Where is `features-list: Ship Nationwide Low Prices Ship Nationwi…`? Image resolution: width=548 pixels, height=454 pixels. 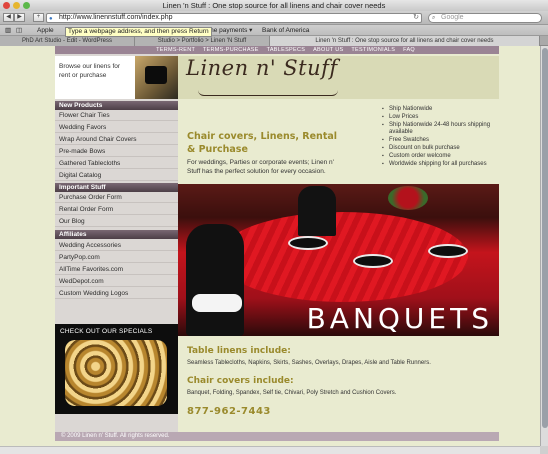 features-list: Ship Nationwide Low Prices Ship Nationwi… is located at coordinates (438, 137).